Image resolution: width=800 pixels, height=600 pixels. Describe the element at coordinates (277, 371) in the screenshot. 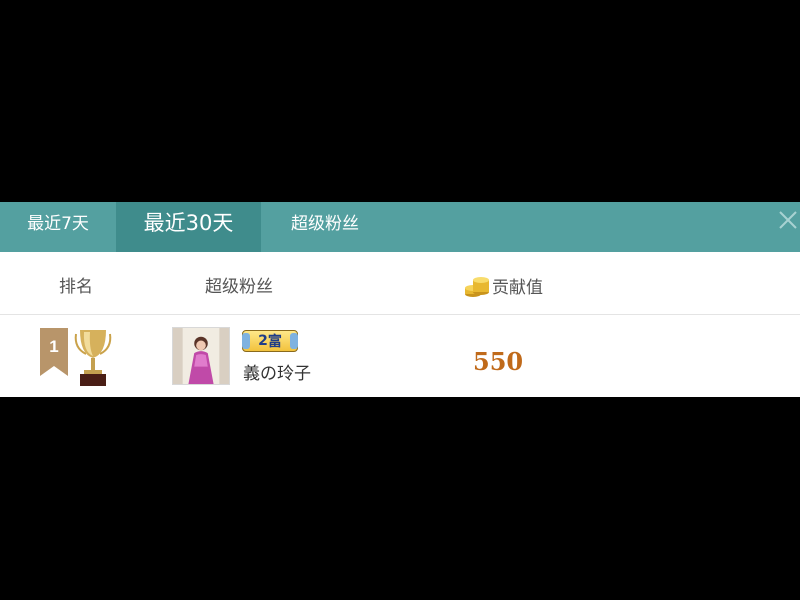

I see `fan-name: 義の玲子` at that location.